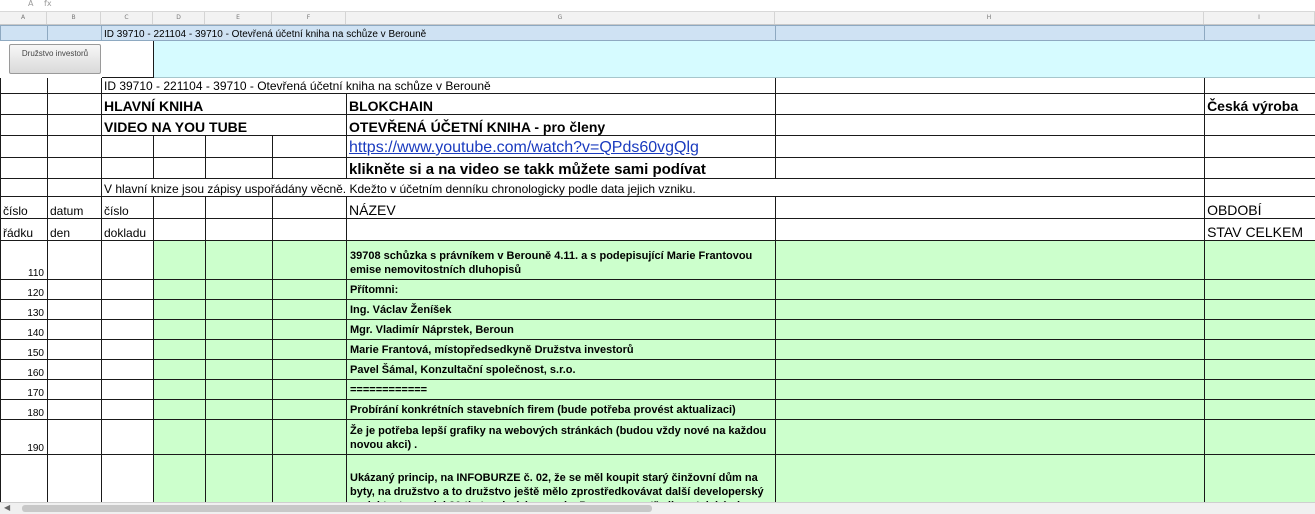 This screenshot has height=514, width=1315. What do you see at coordinates (561, 125) in the screenshot?
I see `otevrena-kniha-cell: OTEVŘENÁ ÚČETNÍ KNIHA - pro členy` at bounding box center [561, 125].